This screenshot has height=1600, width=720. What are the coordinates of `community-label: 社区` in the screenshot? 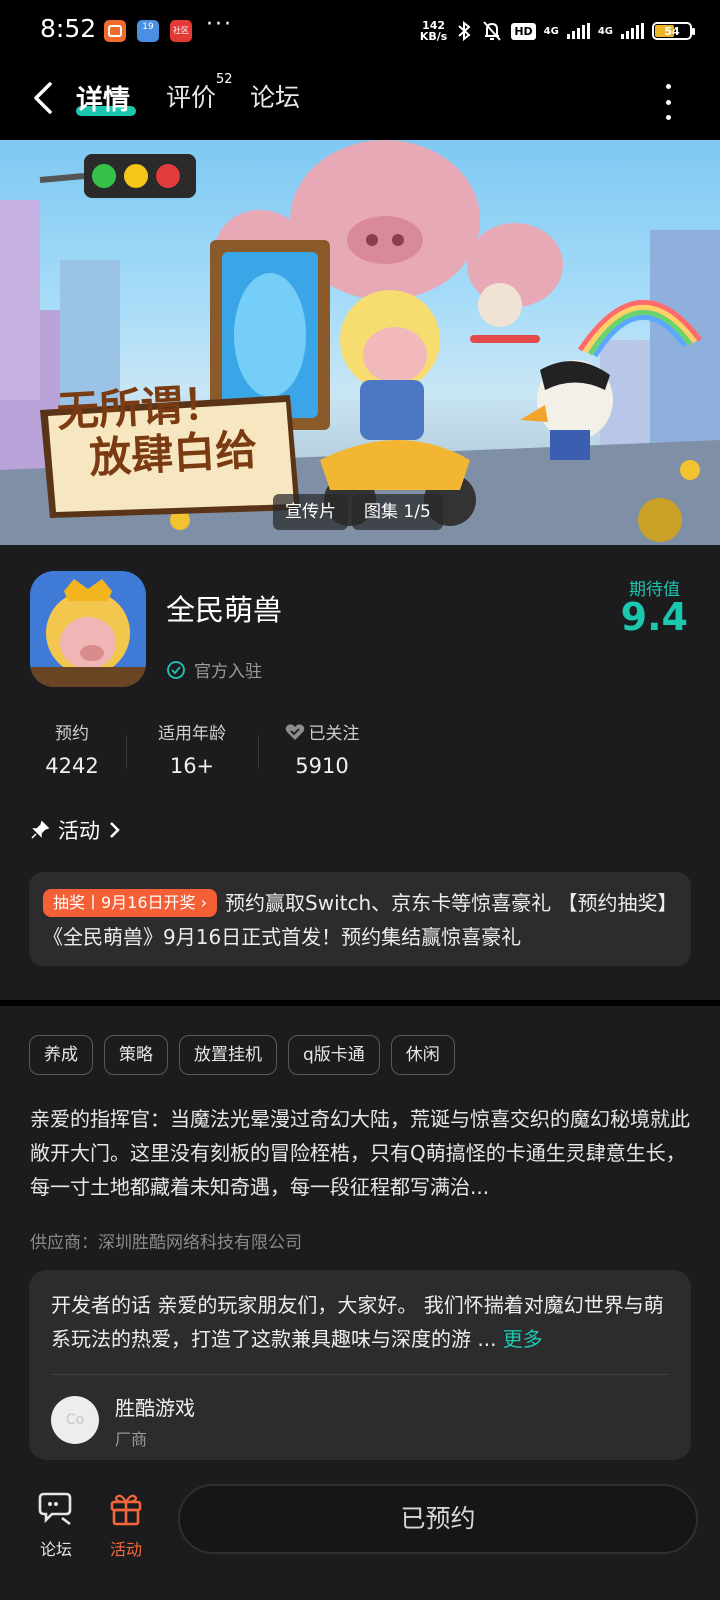 It's located at (181, 30).